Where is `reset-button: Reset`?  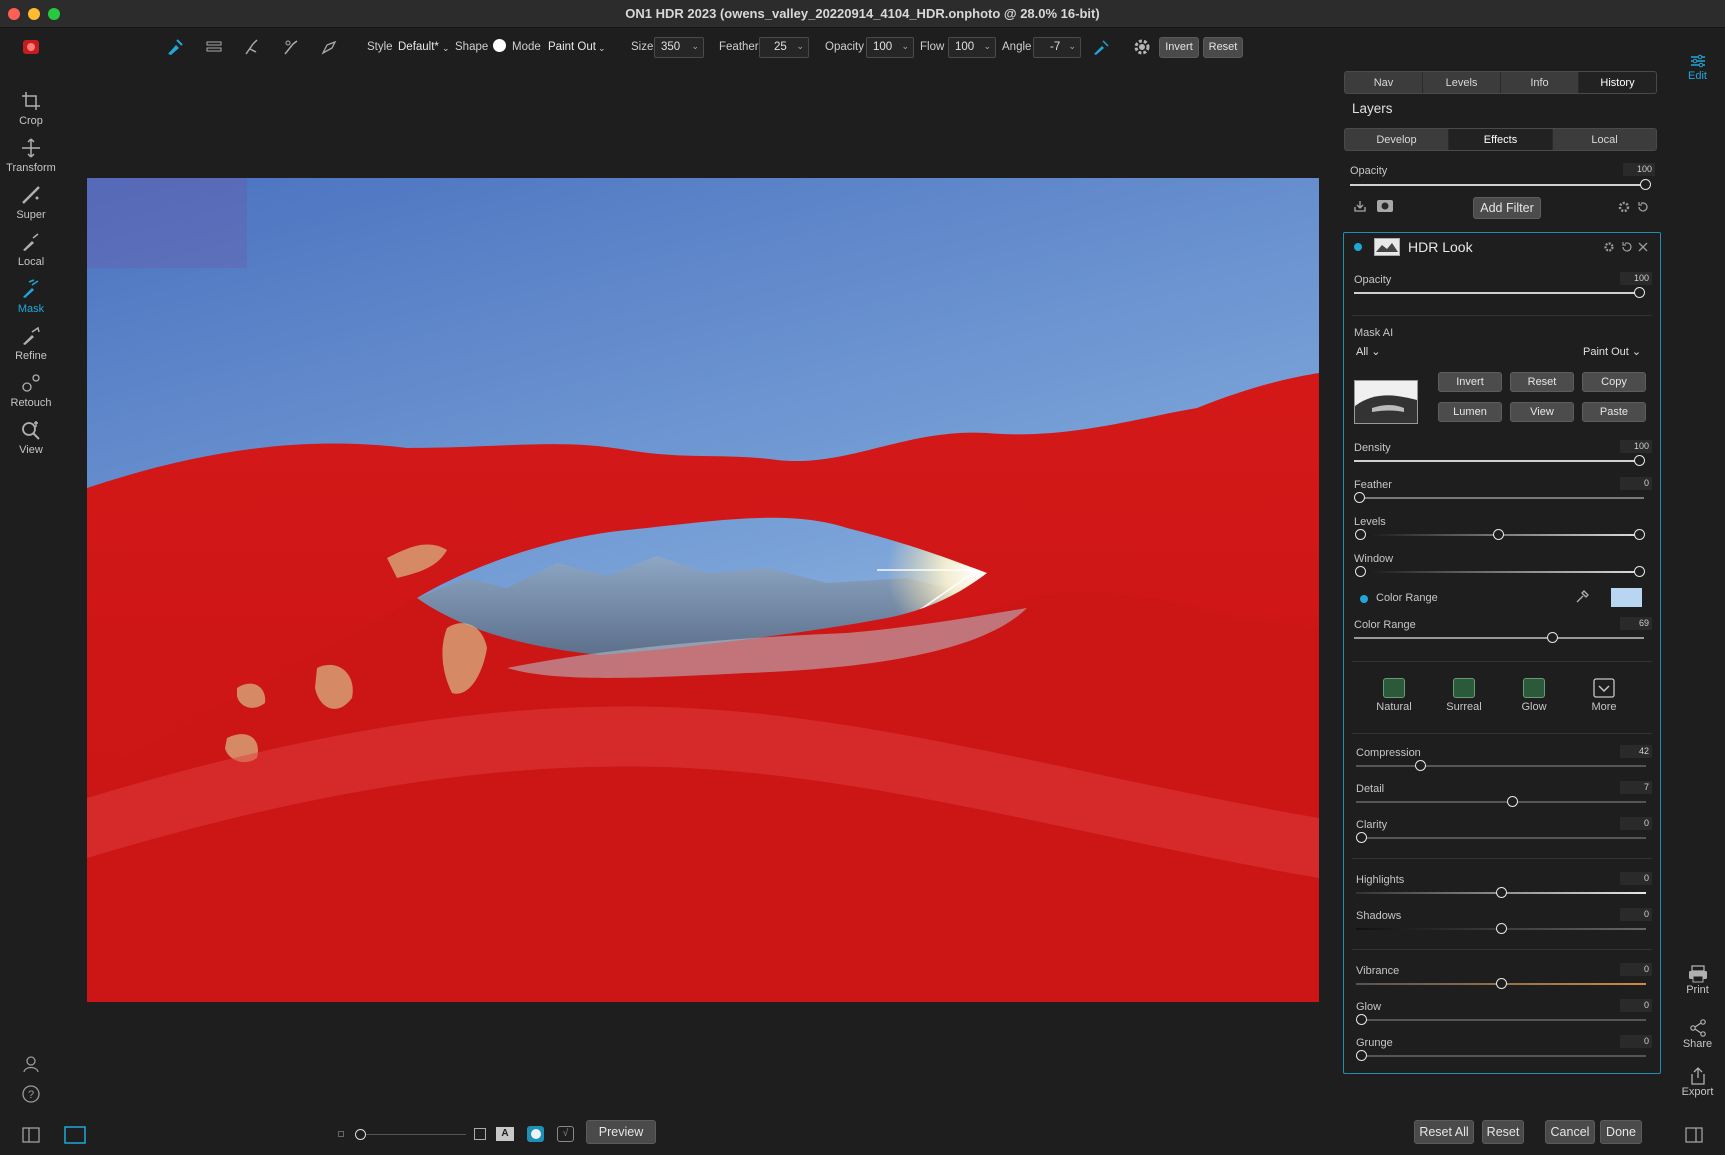
reset-button: Reset is located at coordinates (1503, 1132).